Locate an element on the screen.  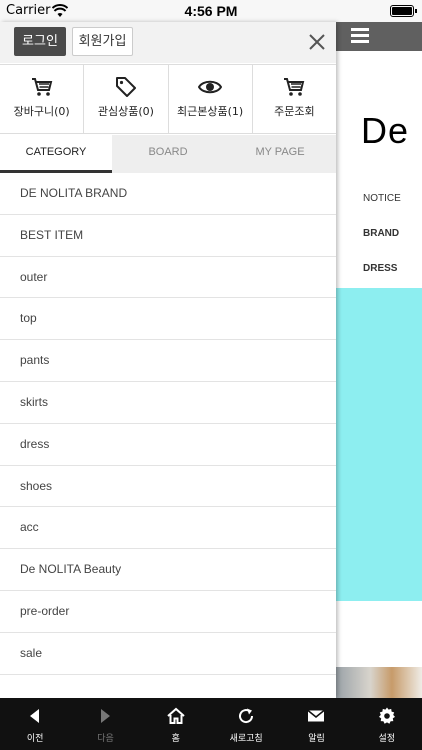
category-item: sale is located at coordinates (168, 654).